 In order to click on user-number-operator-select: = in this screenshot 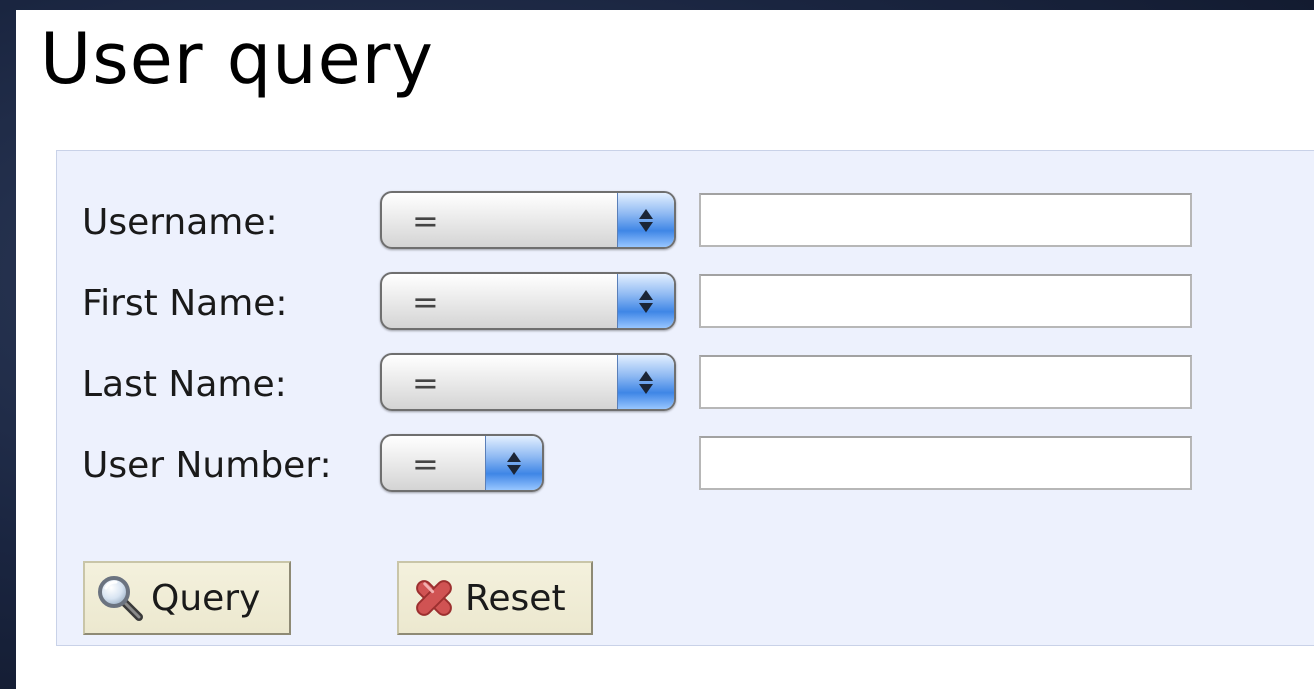, I will do `click(462, 463)`.